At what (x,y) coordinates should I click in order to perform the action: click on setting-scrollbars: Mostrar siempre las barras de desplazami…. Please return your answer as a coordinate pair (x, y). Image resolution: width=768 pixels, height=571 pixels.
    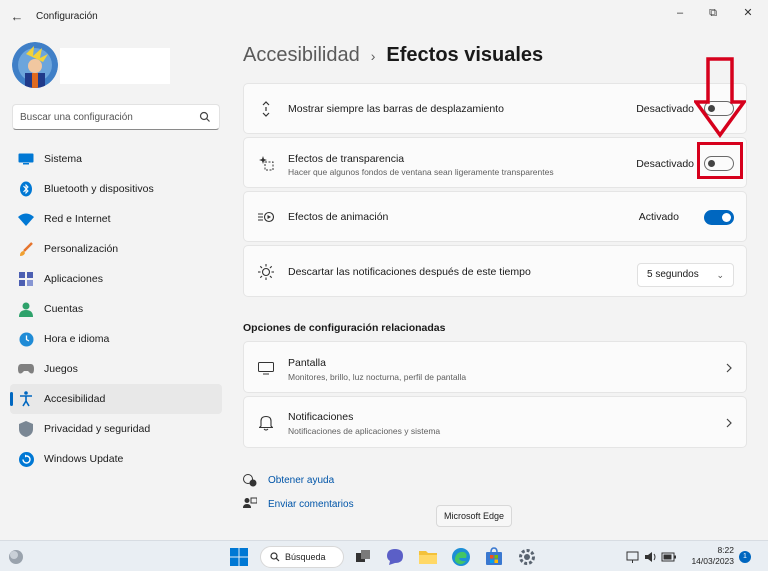
    Looking at the image, I should click on (495, 108).